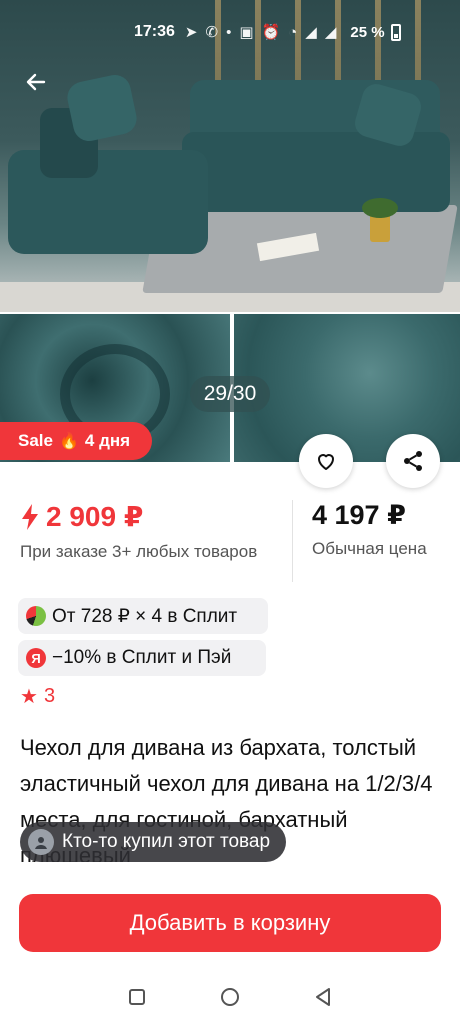 The width and height of the screenshot is (460, 1024). Describe the element at coordinates (68, 441) in the screenshot. I see `fire-icon: 🔥` at that location.